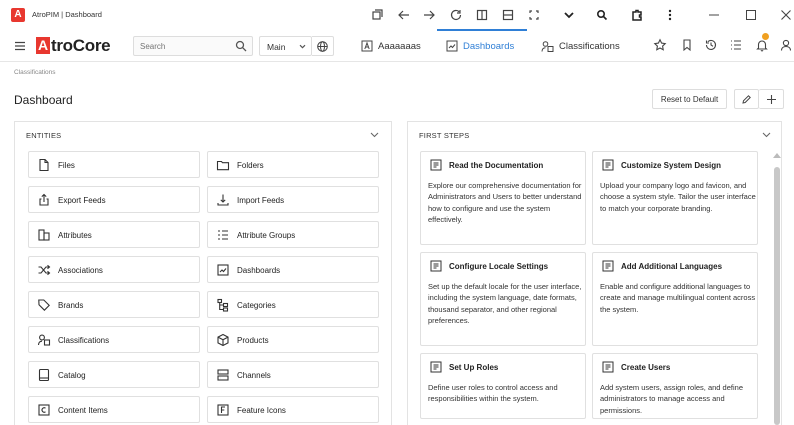 This screenshot has height=425, width=794. Describe the element at coordinates (670, 15) in the screenshot. I see `more-vertical-icon` at that location.